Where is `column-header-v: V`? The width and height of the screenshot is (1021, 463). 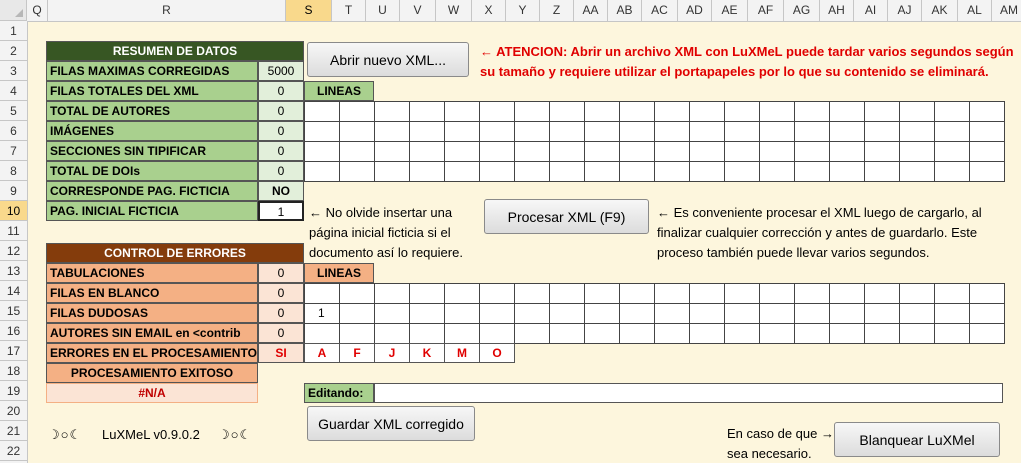
column-header-v: V is located at coordinates (418, 10).